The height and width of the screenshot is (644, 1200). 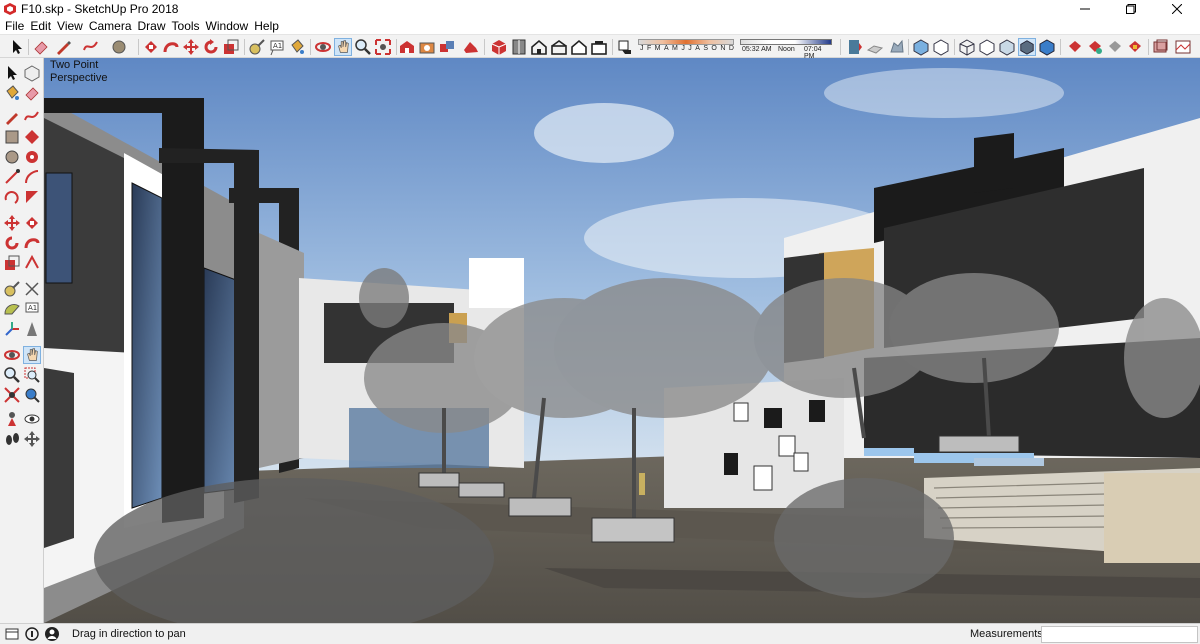 I want to click on maximize-button, so click(x=1131, y=9).